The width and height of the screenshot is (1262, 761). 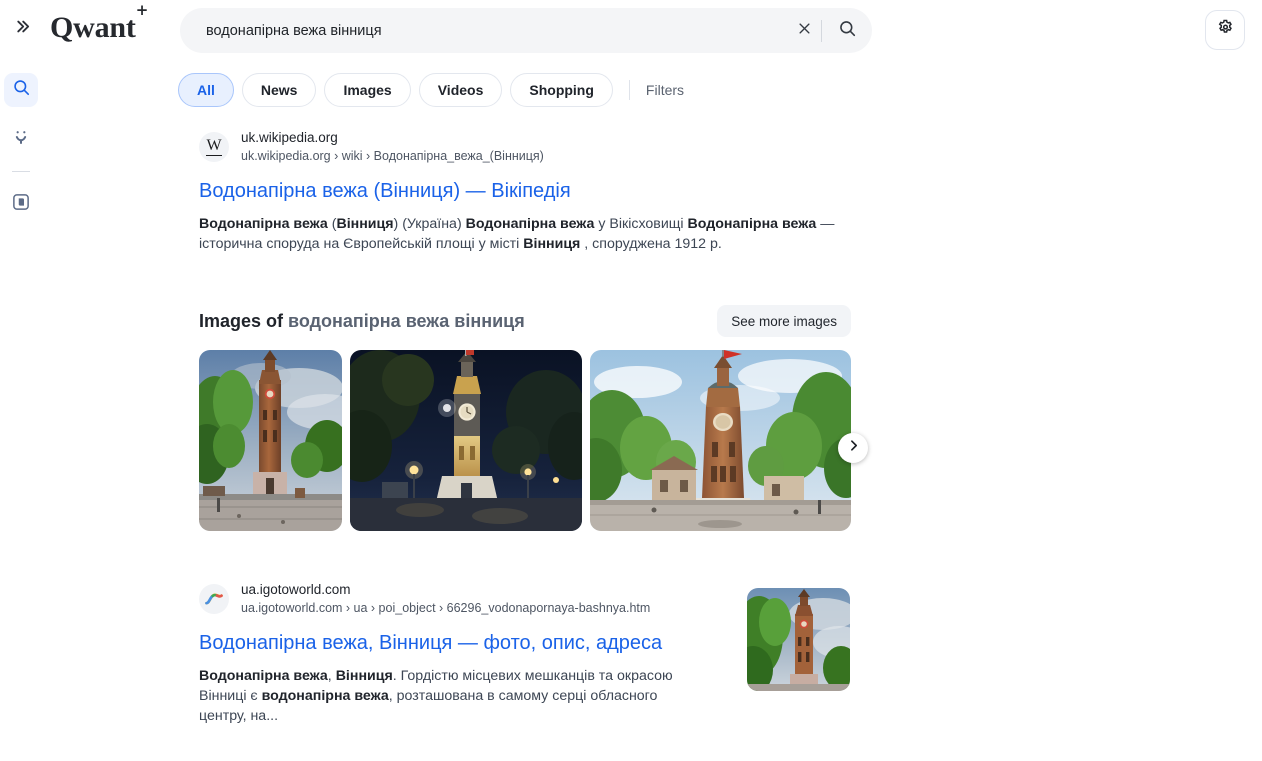 I want to click on favicon-glyph: W, so click(x=214, y=146).